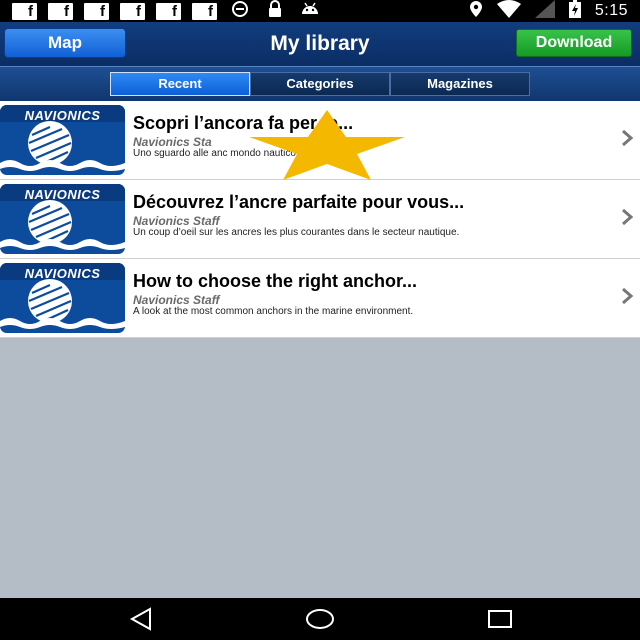  Describe the element at coordinates (574, 43) in the screenshot. I see `download-button: Download` at that location.